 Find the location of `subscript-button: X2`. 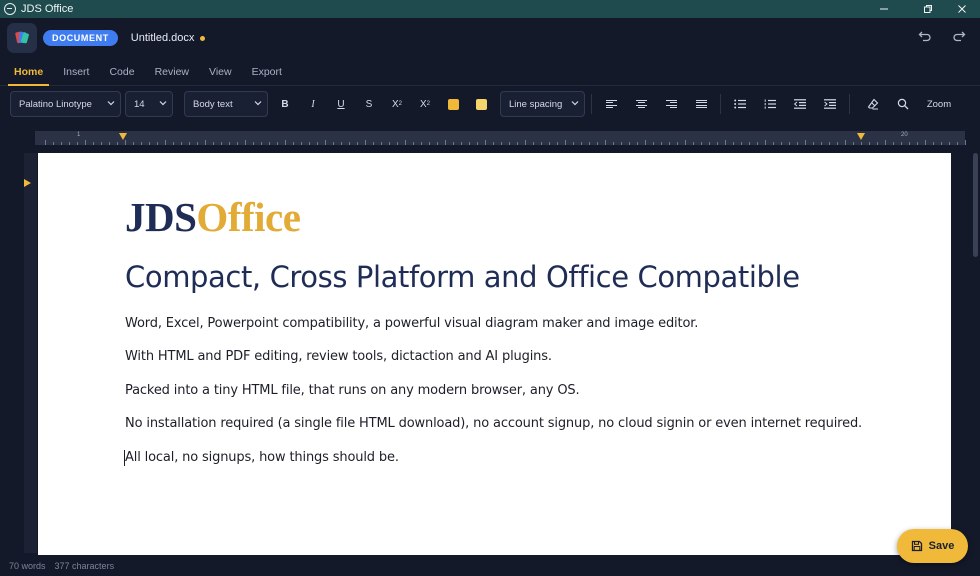

subscript-button: X2 is located at coordinates (397, 104).